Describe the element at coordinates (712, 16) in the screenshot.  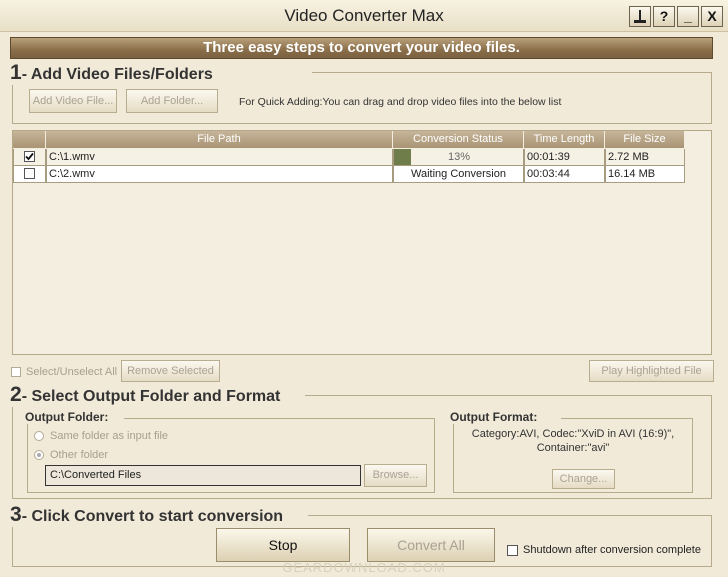
I see `close-button: X` at that location.